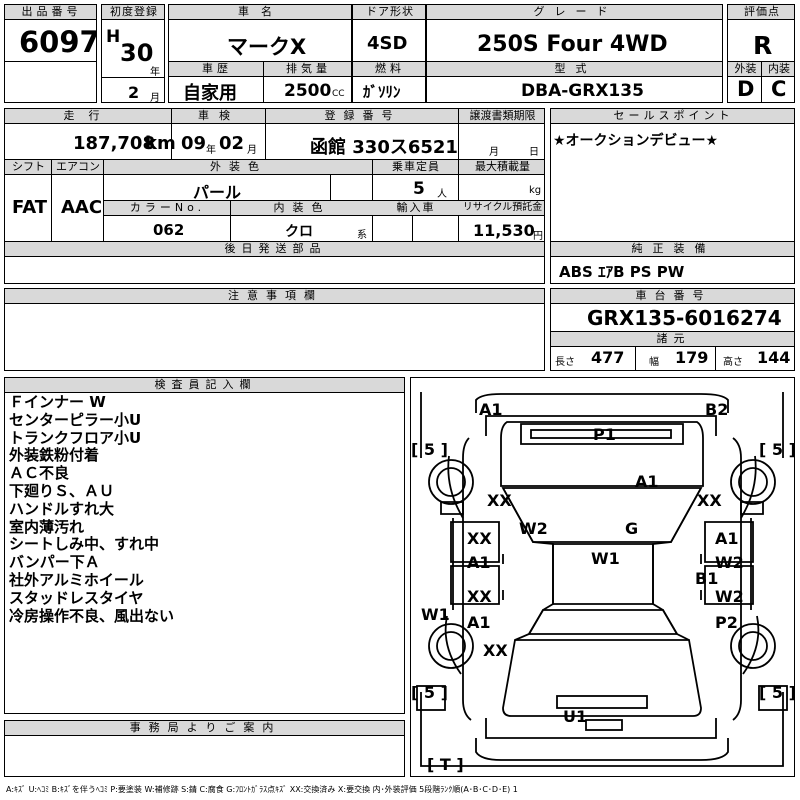 Image resolution: width=800 pixels, height=800 pixels. I want to click on notes-label: 注意事項欄, so click(274, 296).